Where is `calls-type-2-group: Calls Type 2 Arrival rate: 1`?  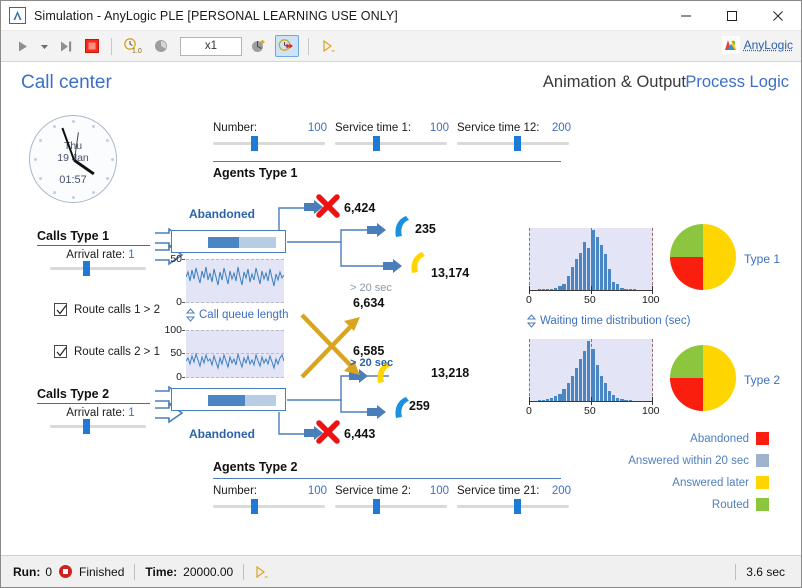
calls-type-2-group: Calls Type 2 Arrival rate: 1 is located at coordinates (94, 410).